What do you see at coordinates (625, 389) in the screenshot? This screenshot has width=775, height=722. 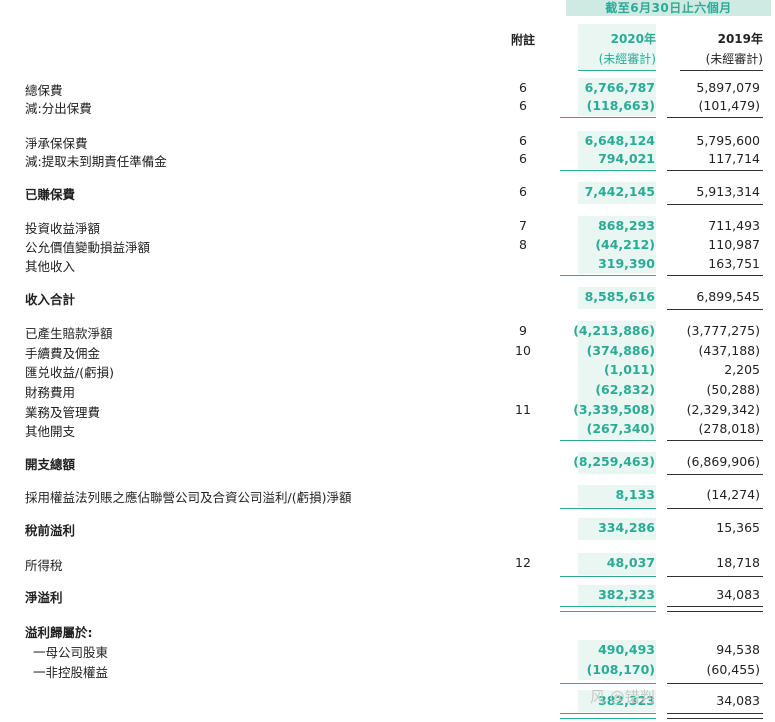 I see `value-2020: (62,832)` at bounding box center [625, 389].